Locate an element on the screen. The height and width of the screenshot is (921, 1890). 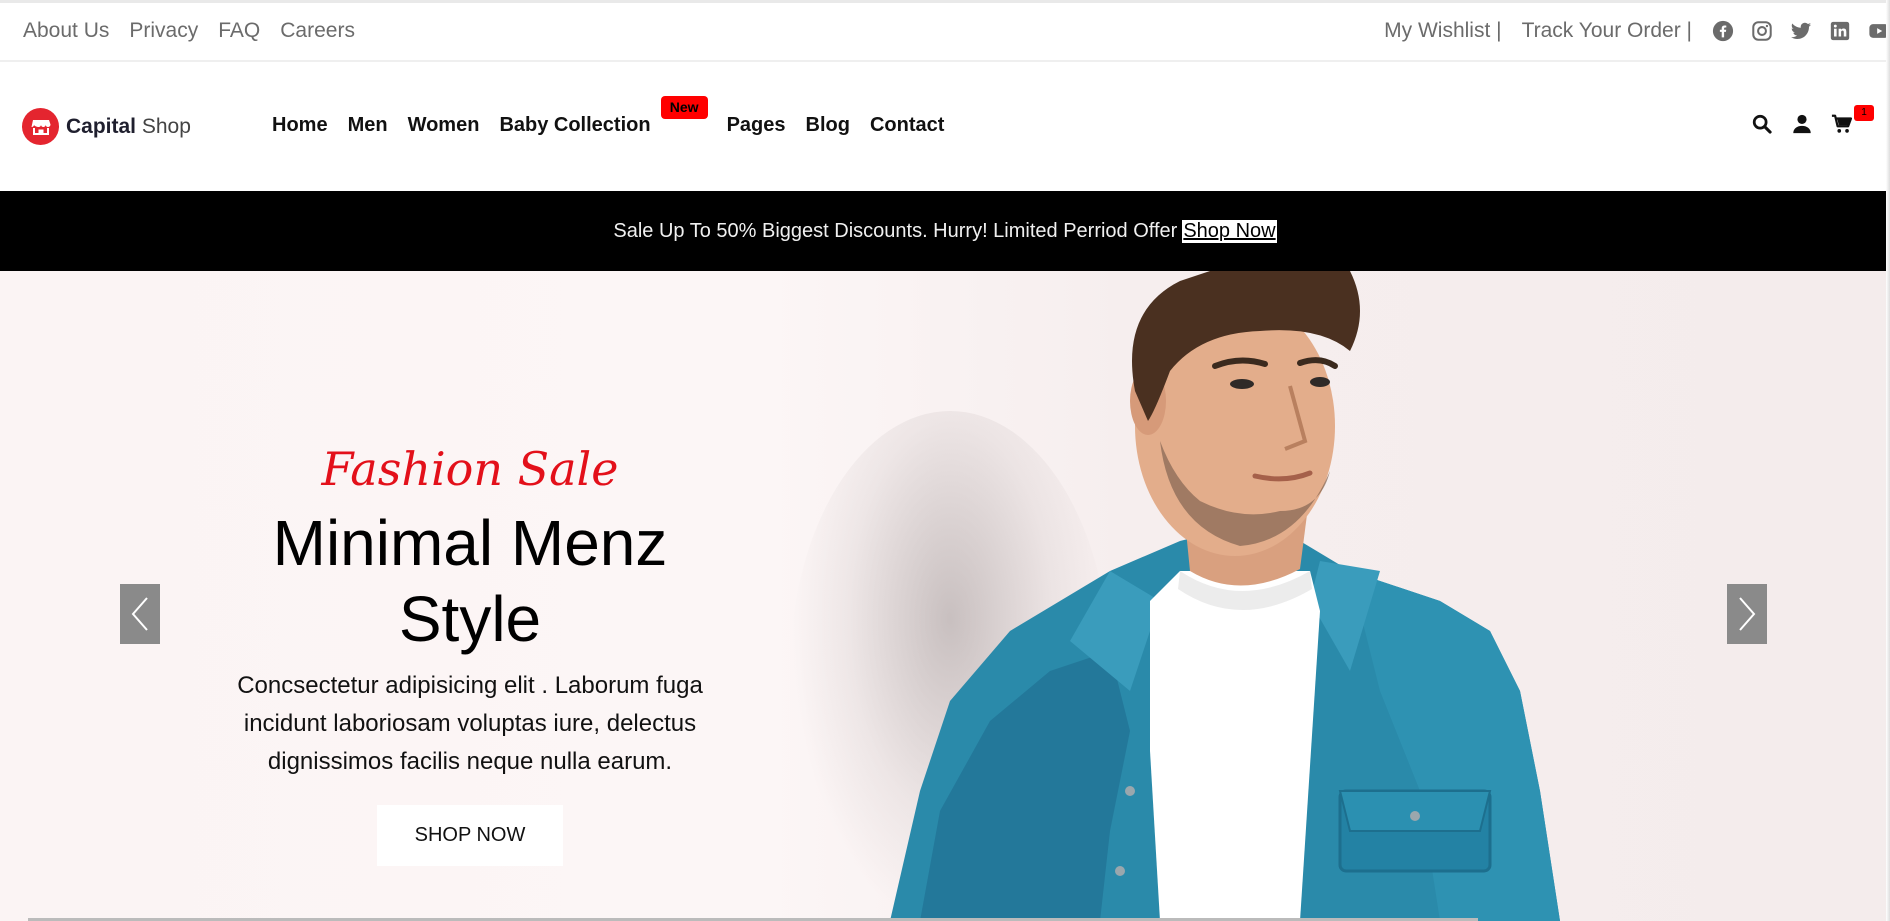
nav-blog: Blog is located at coordinates (828, 125).